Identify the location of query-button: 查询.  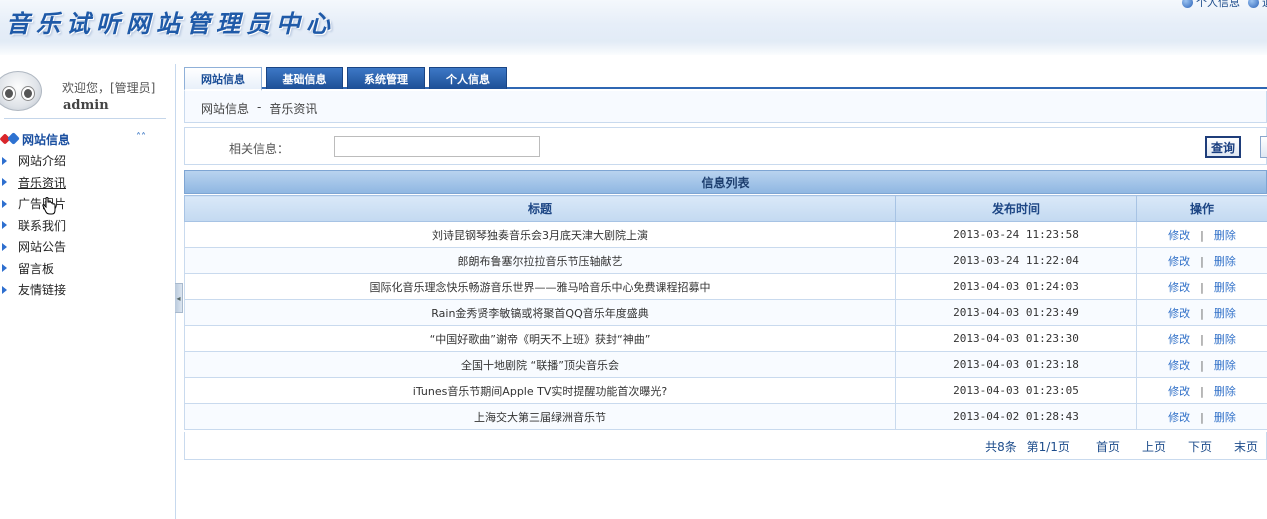
(1223, 147).